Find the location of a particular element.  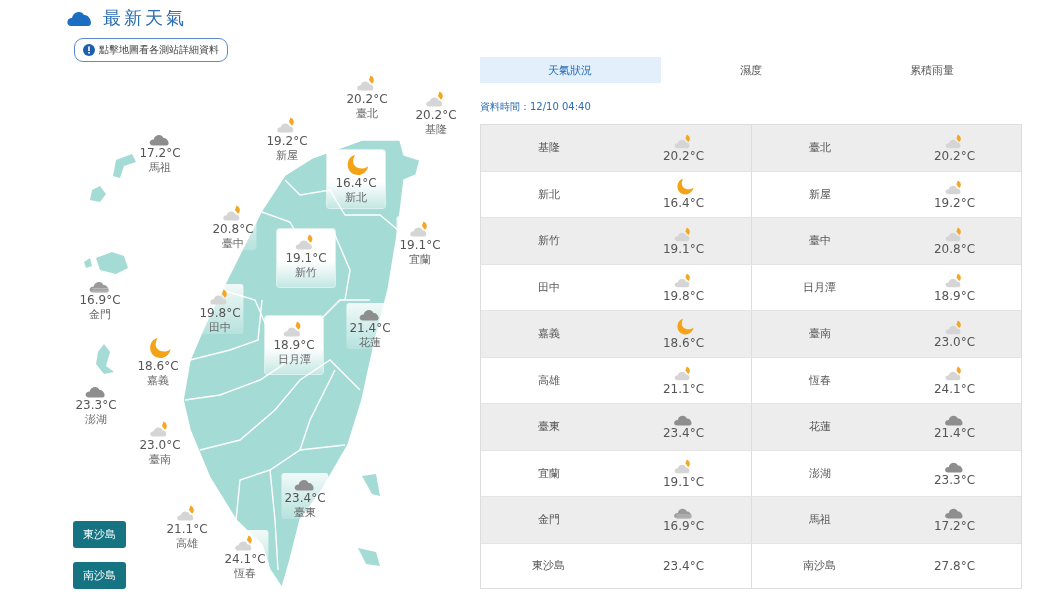

island-button: 南沙島 is located at coordinates (99, 575).